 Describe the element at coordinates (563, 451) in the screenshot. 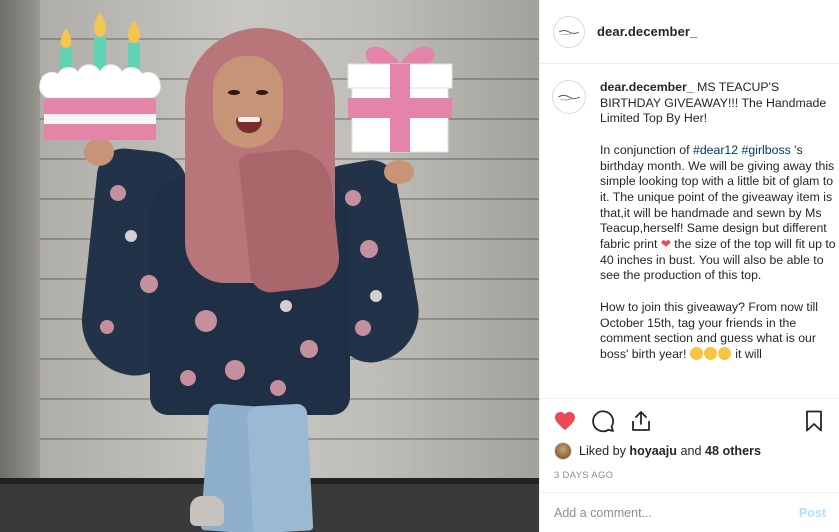

I see `liker-avatar` at that location.